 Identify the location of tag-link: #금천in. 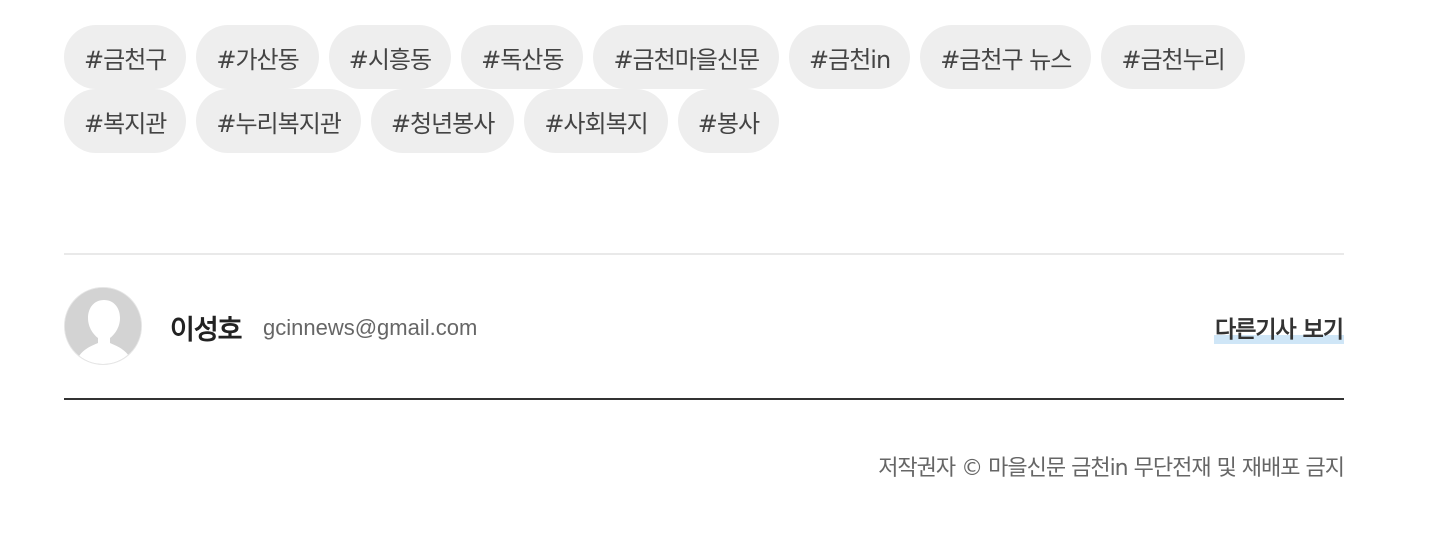
(850, 57).